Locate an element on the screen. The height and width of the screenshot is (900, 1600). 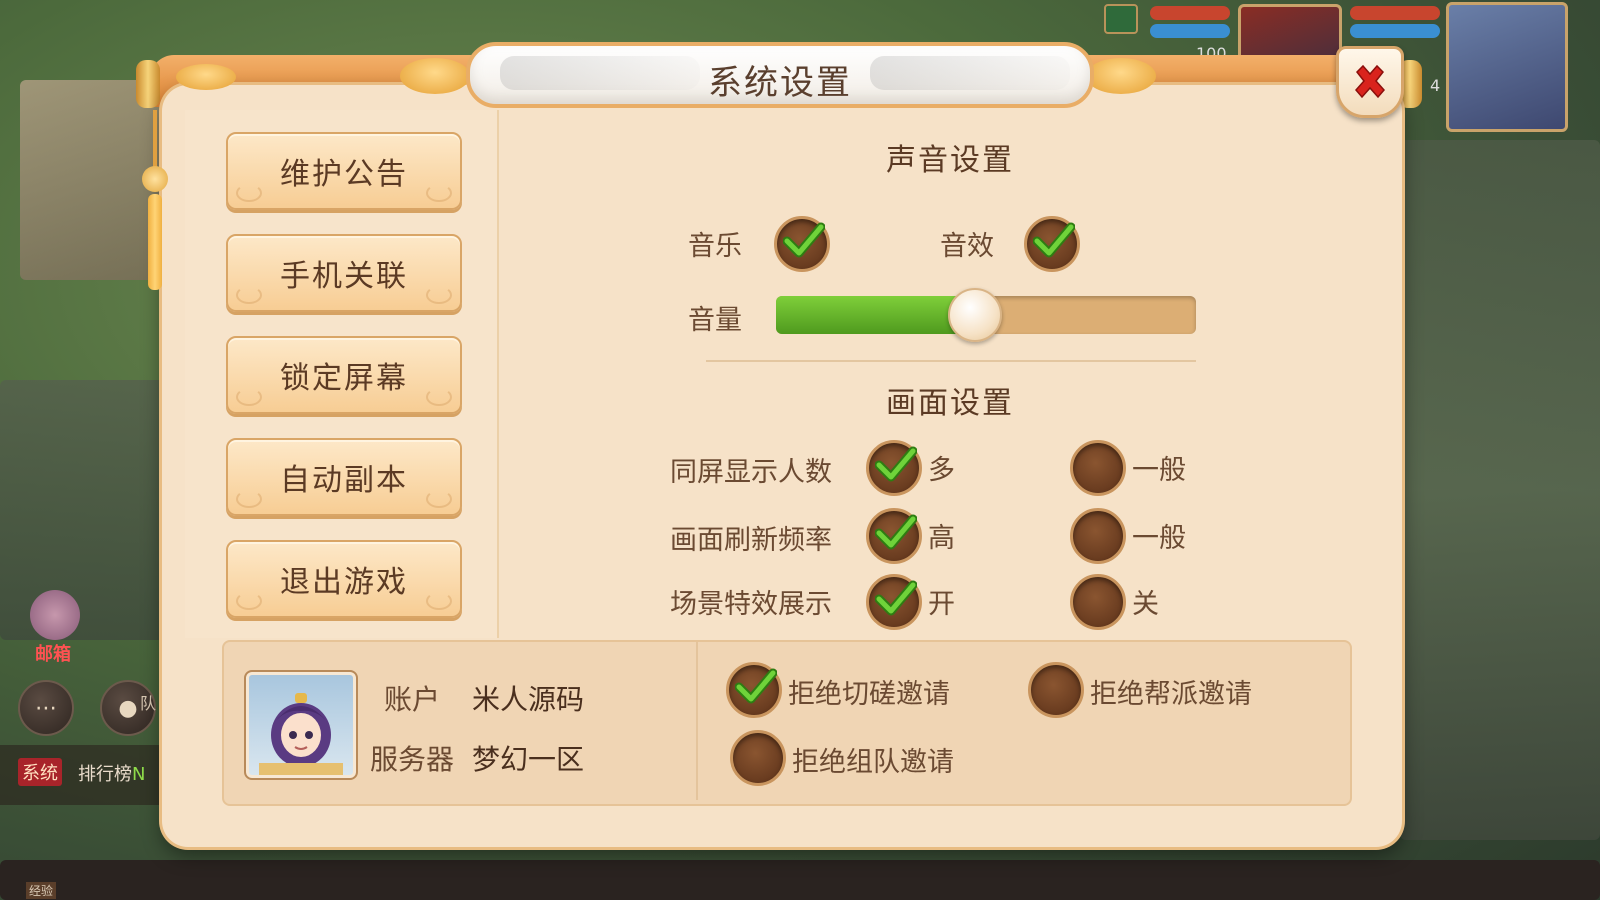
players-option-normal-radio is located at coordinates (1098, 468).